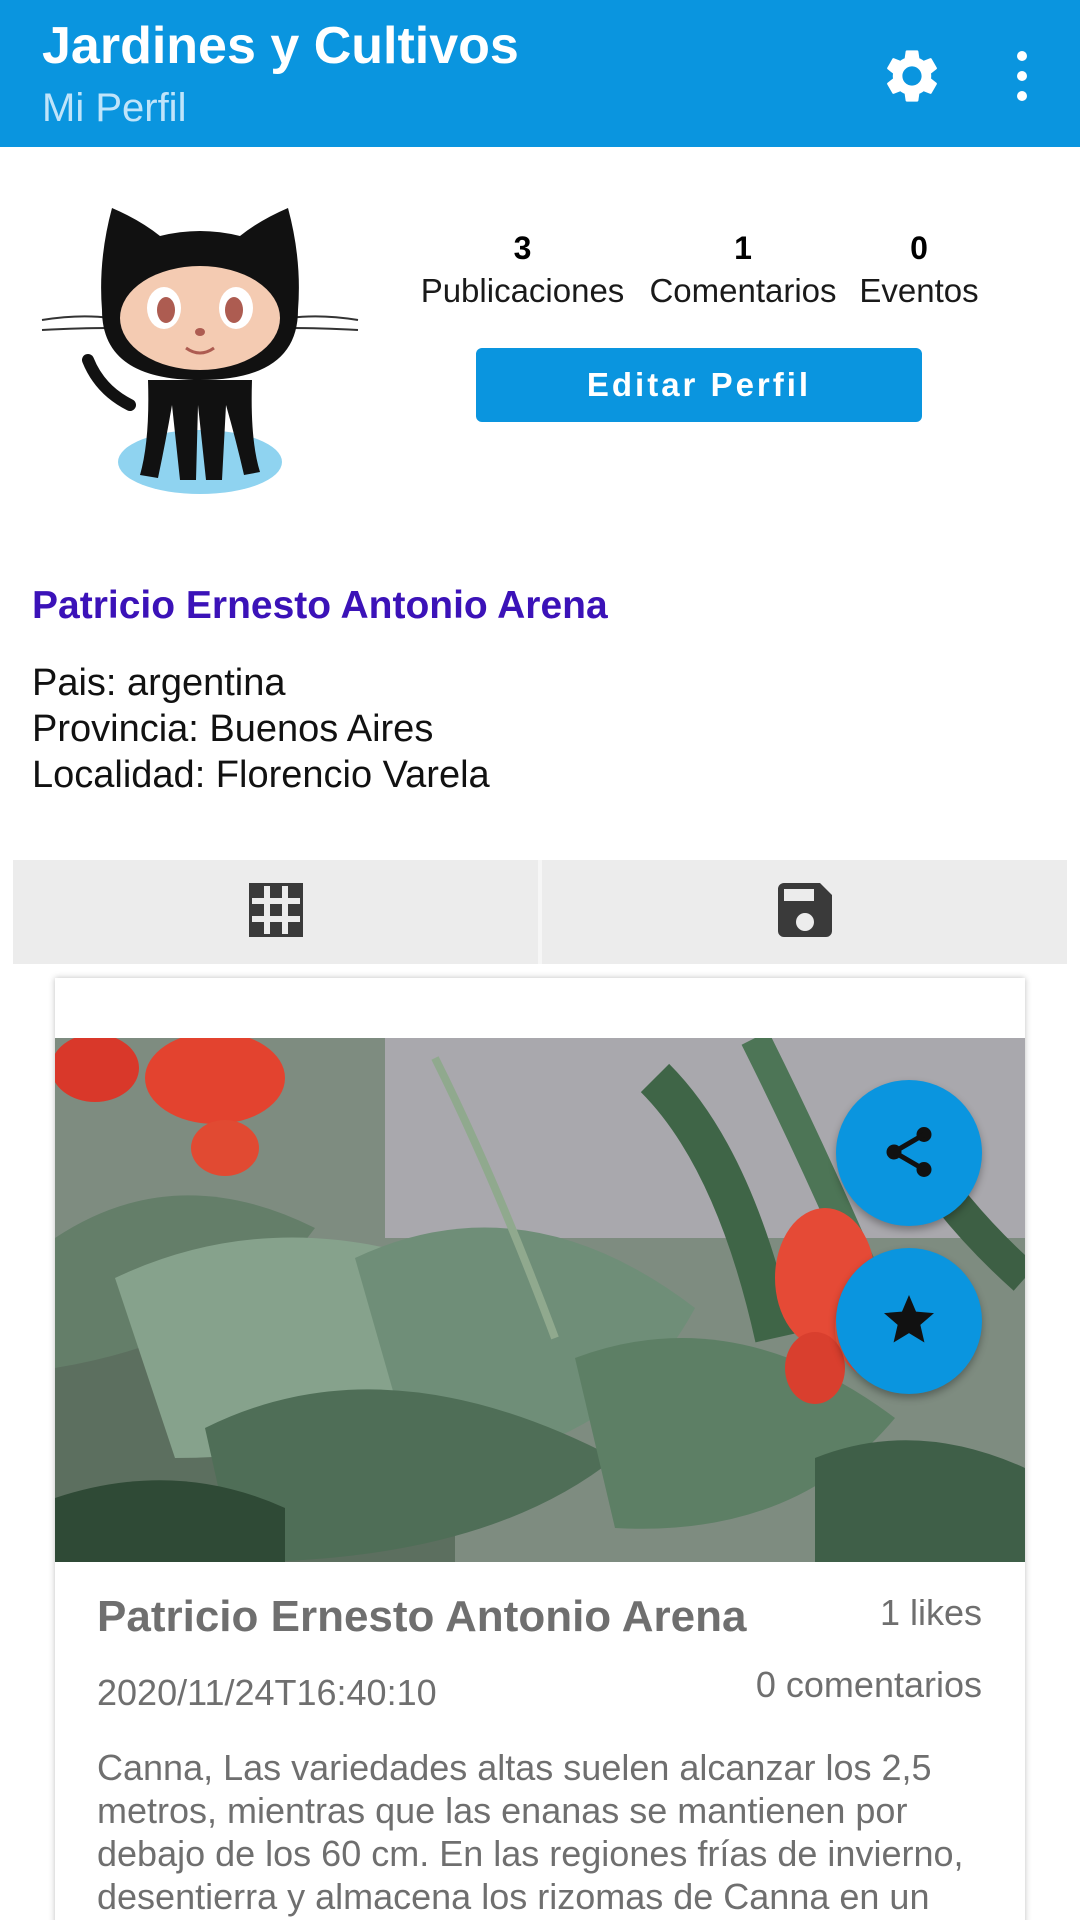  What do you see at coordinates (869, 1685) in the screenshot?
I see `post-comments: 0 comentarios` at bounding box center [869, 1685].